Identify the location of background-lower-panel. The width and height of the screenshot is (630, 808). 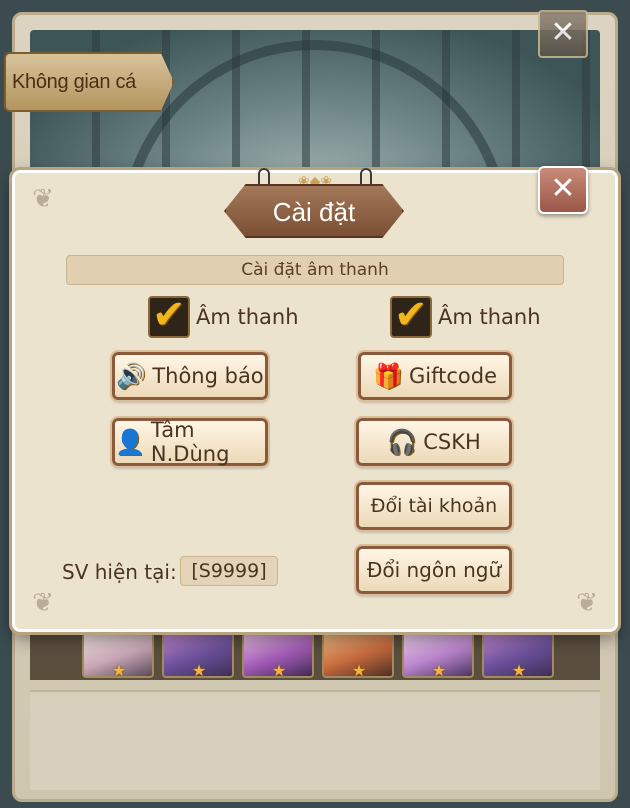
(315, 740).